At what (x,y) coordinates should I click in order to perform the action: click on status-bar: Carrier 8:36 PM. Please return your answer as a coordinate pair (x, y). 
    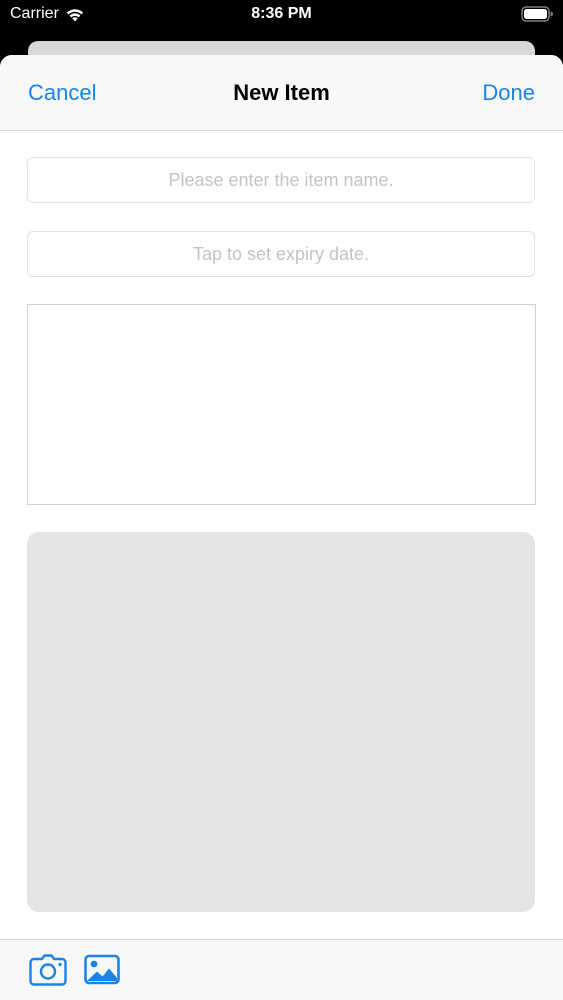
    Looking at the image, I should click on (281, 16).